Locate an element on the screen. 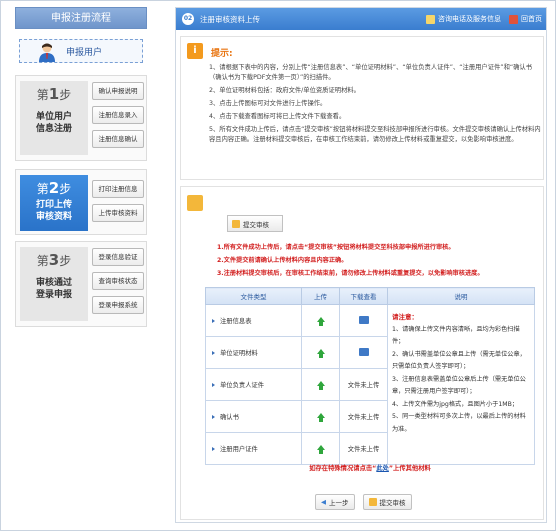 The height and width of the screenshot is (531, 556). col-download: 下载查看 is located at coordinates (363, 296).